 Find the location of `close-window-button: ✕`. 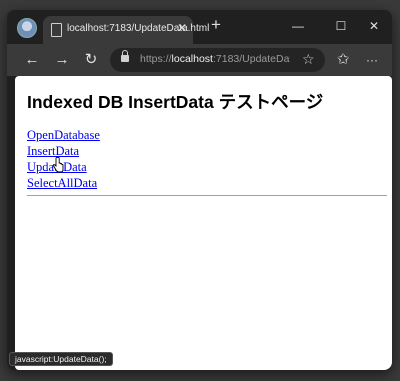

close-window-button: ✕ is located at coordinates (374, 26).